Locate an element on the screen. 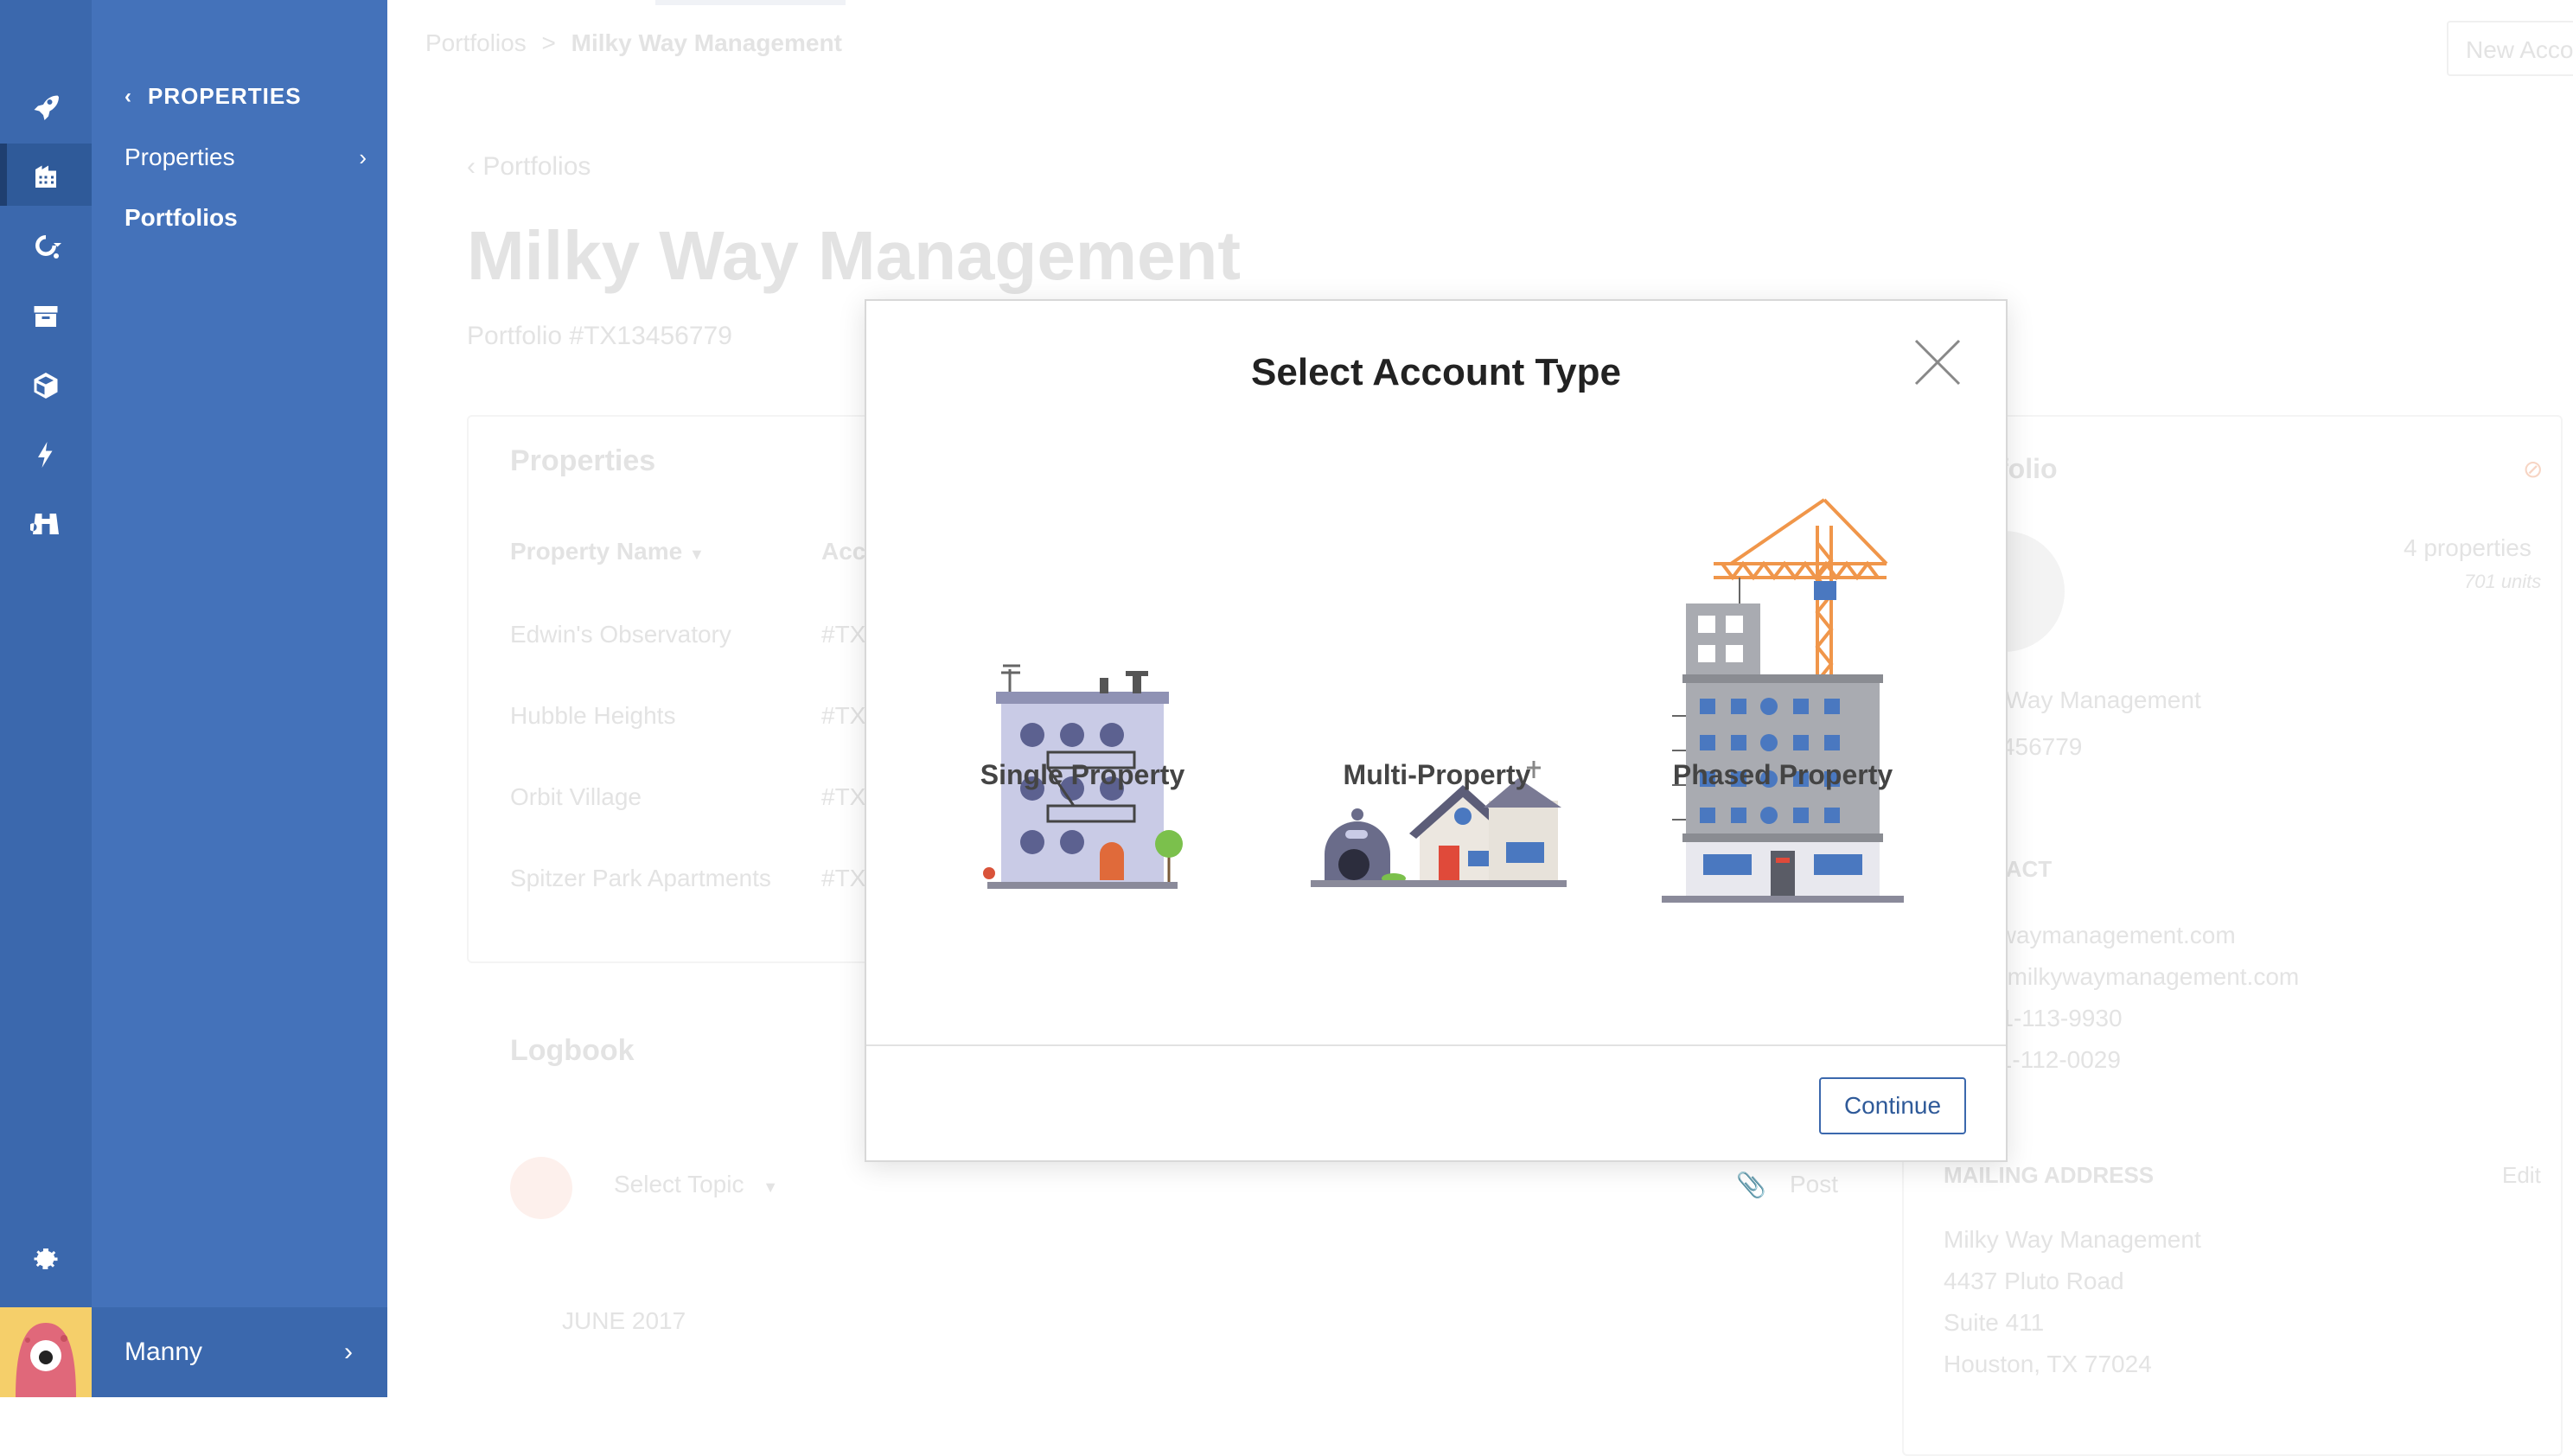 This screenshot has height=1456, width=2573. option-single-property: Single Property is located at coordinates (1082, 885).